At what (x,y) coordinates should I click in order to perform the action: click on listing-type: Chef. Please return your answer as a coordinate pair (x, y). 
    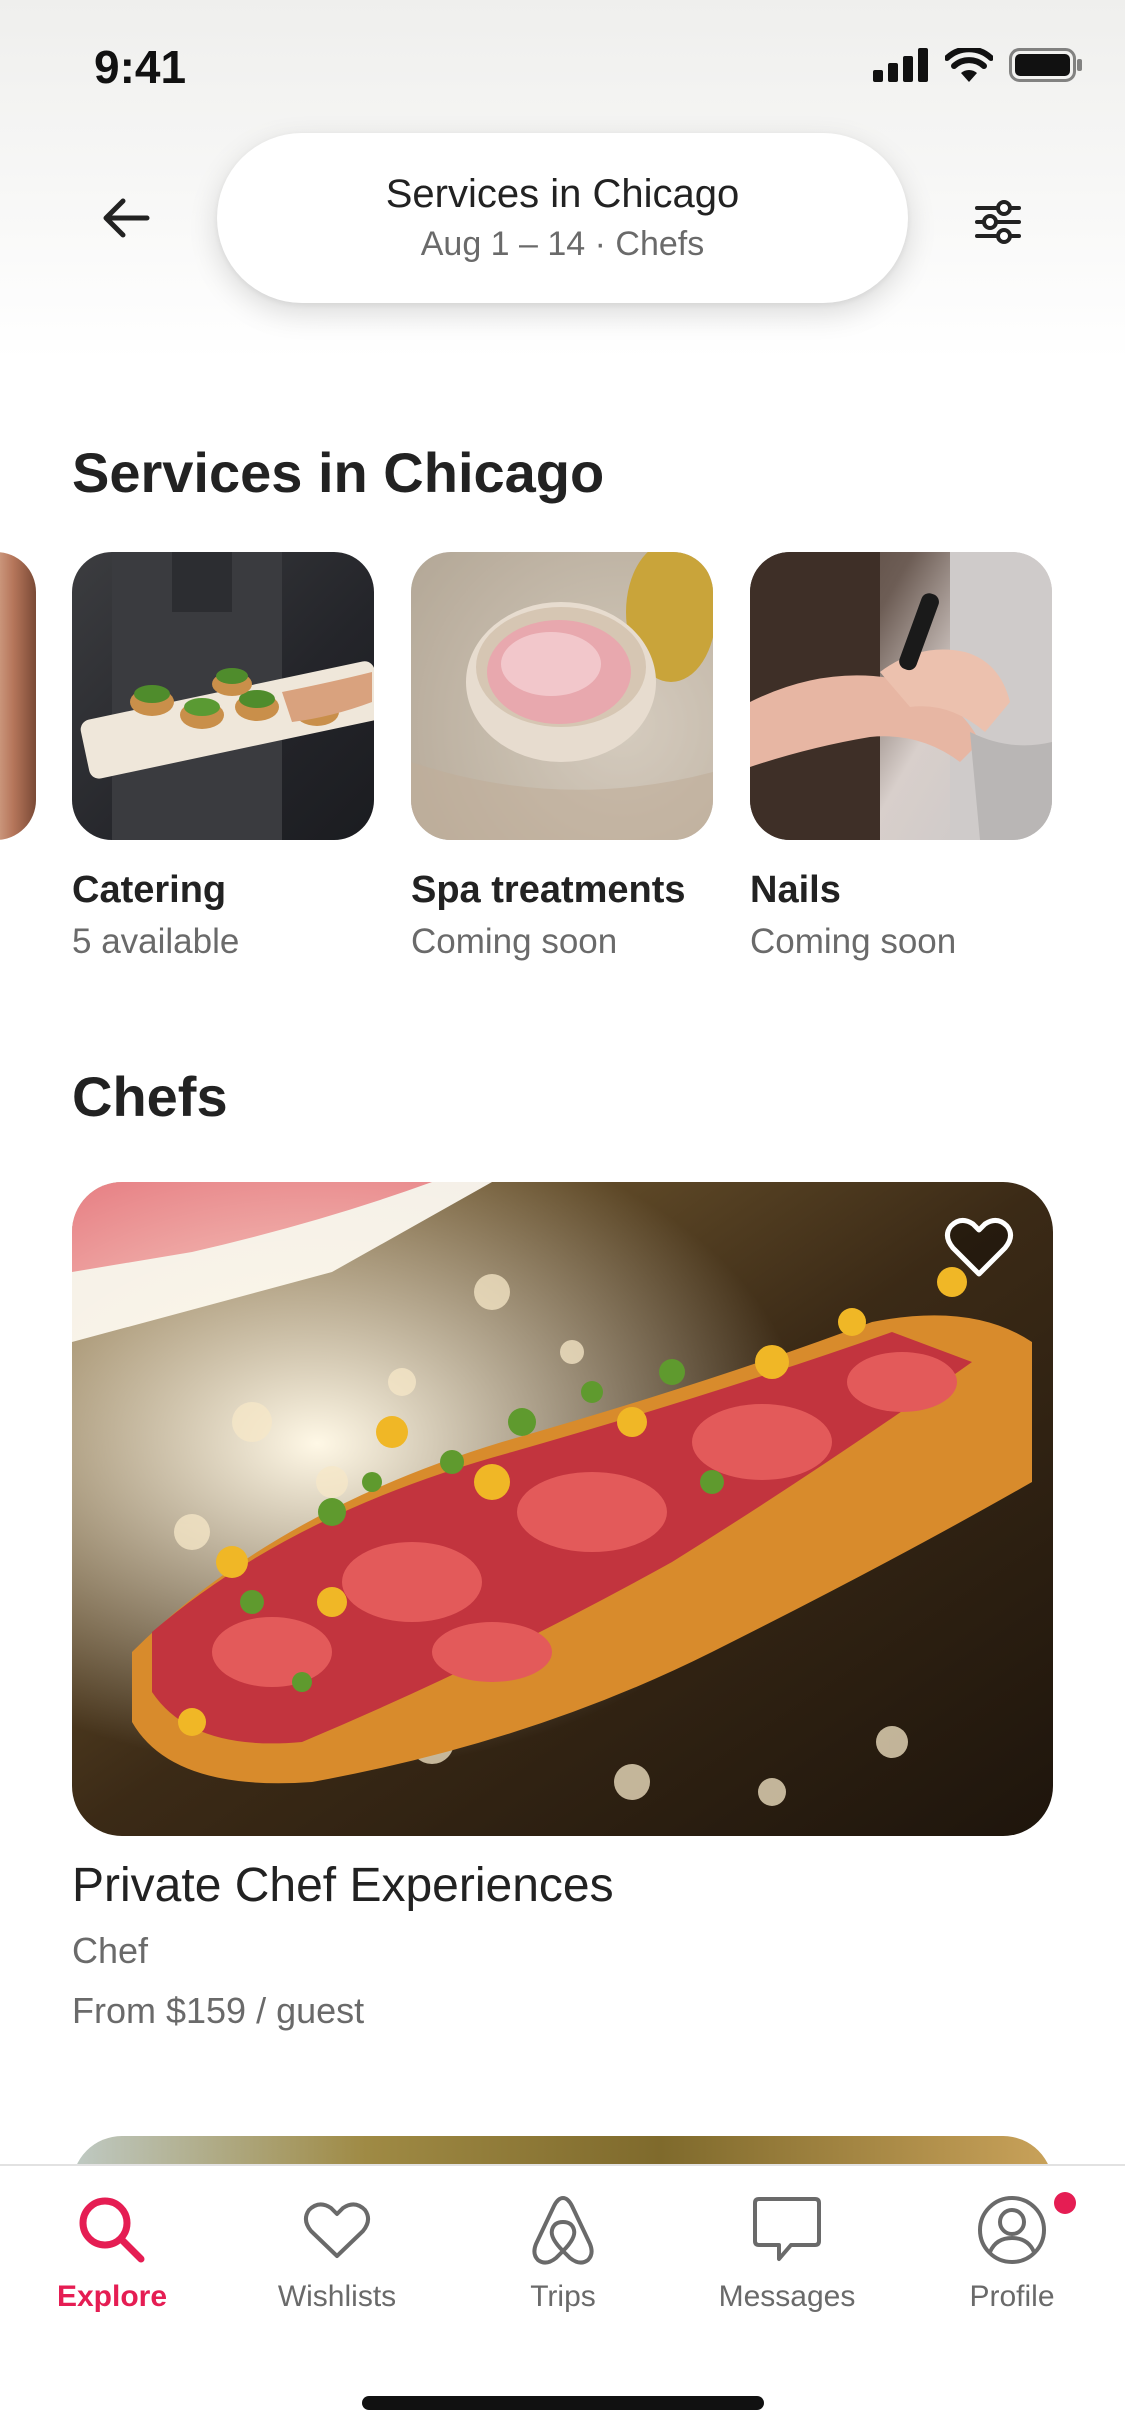
    Looking at the image, I should click on (110, 1950).